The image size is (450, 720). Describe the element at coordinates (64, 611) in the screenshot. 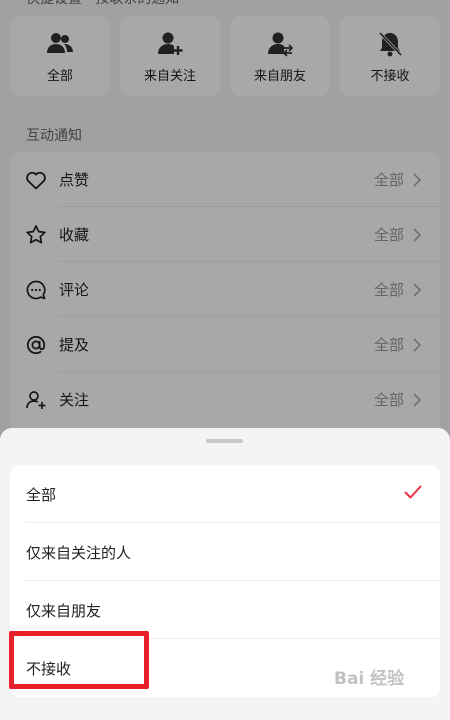

I see `option-label: 仅来自朋友` at that location.